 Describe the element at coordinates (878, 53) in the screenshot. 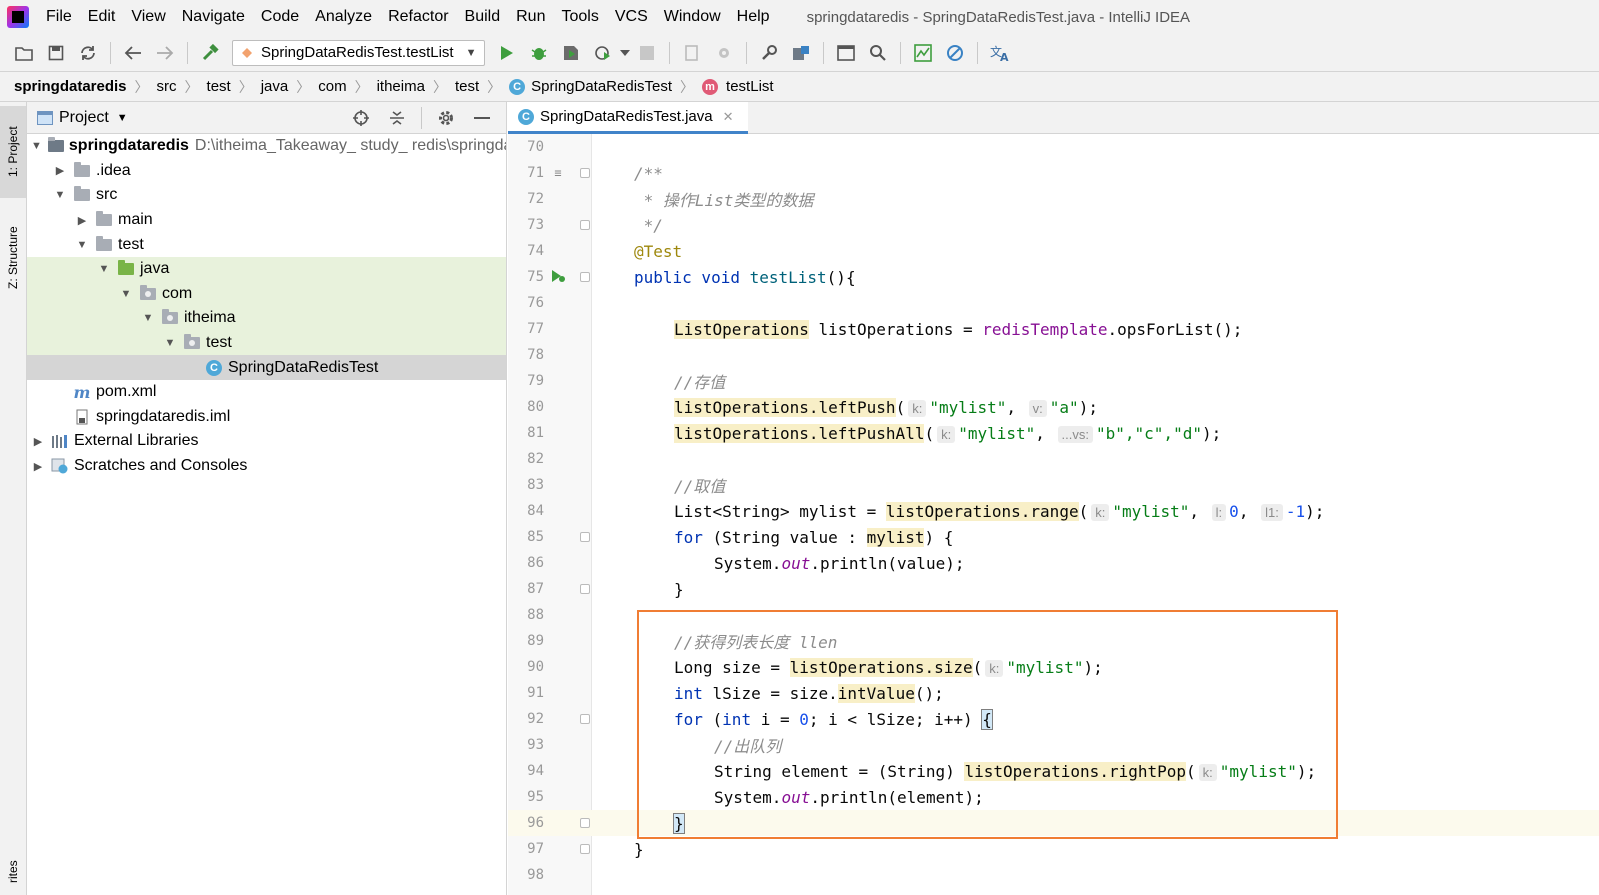

I see `search-icon` at that location.